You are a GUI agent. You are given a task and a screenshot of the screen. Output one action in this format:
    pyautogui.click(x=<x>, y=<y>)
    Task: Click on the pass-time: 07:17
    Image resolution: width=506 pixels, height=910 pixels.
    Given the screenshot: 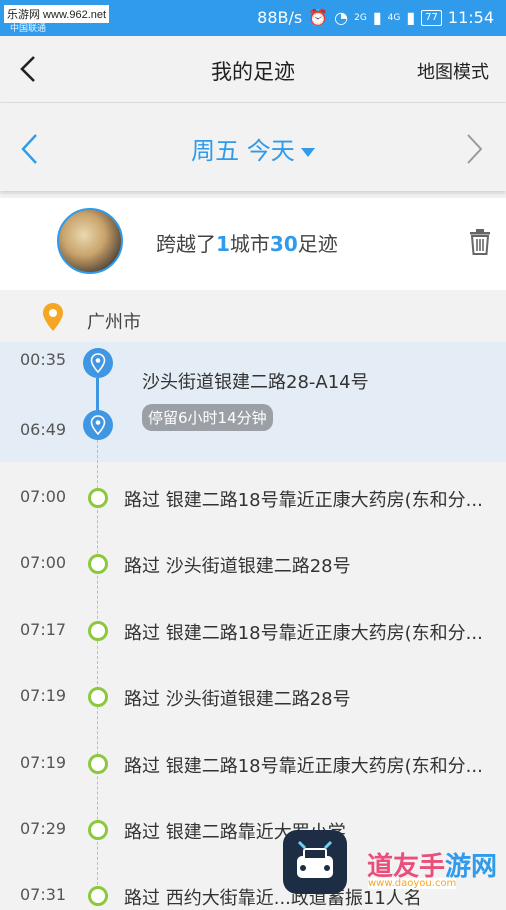 What is the action you would take?
    pyautogui.click(x=43, y=629)
    